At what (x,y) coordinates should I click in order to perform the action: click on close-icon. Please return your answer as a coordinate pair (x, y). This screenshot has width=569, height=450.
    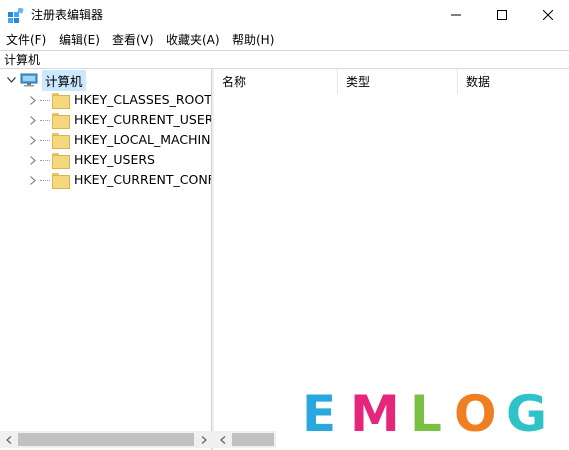
    Looking at the image, I should click on (548, 15).